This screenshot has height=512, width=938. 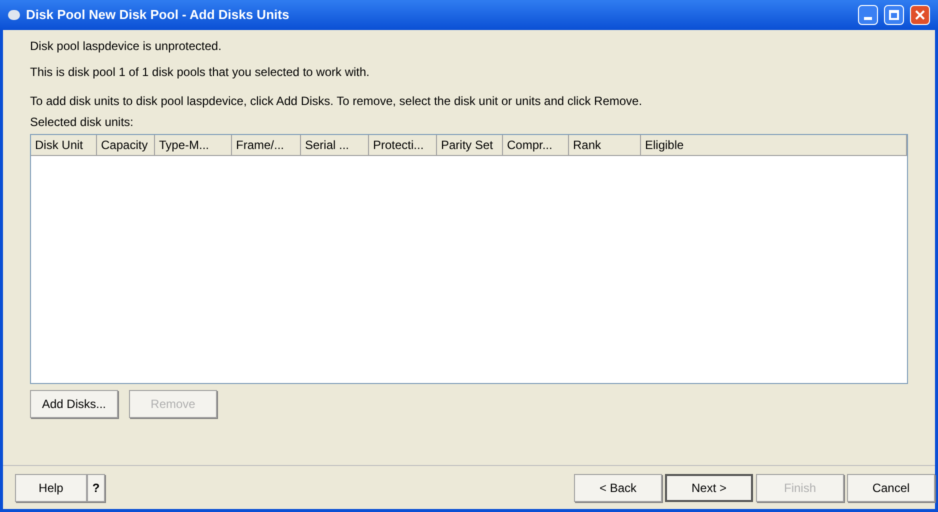 What do you see at coordinates (14, 15) in the screenshot?
I see `app-icon` at bounding box center [14, 15].